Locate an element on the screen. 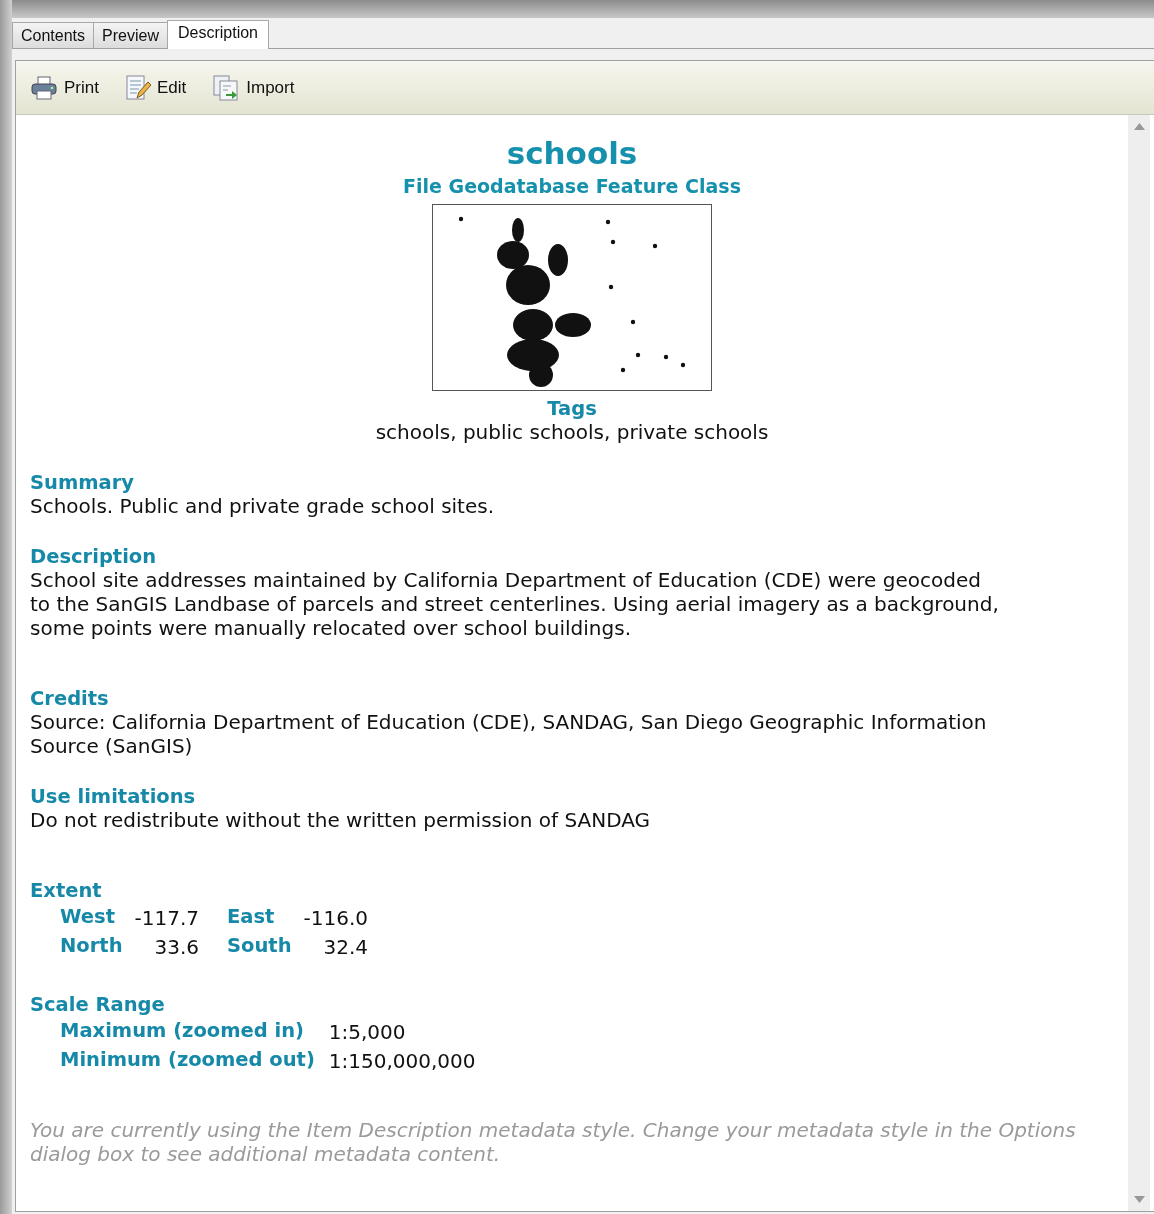  extent-label: West is located at coordinates (88, 918).